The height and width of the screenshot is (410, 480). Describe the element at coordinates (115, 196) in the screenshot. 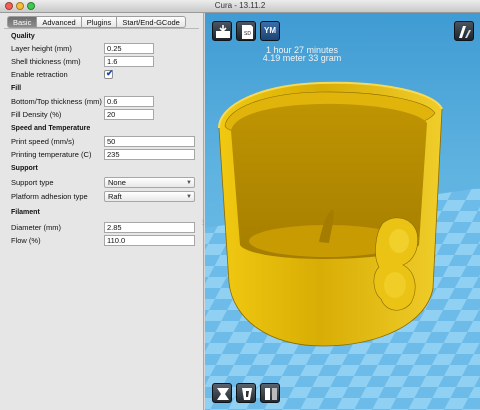

I see `platform-adhesion-value: Raft` at that location.